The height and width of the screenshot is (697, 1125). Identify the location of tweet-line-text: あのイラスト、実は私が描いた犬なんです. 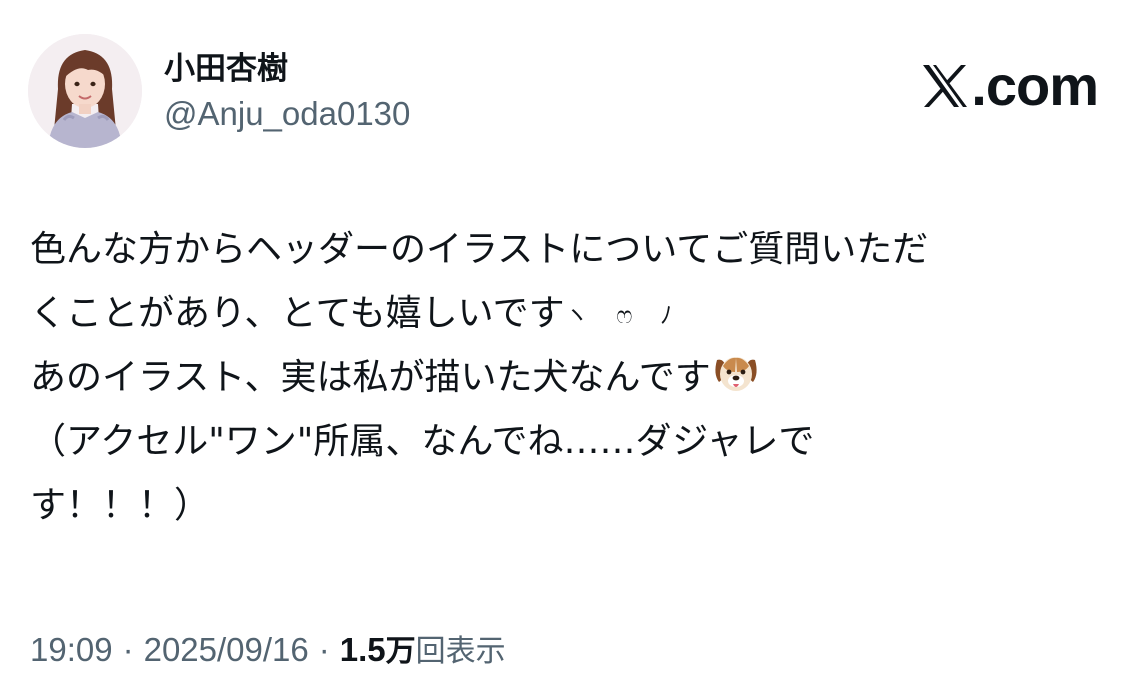
(370, 377).